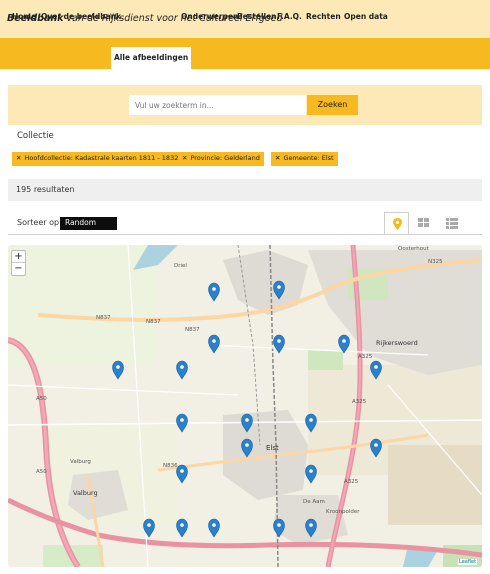  I want to click on map-view-button, so click(396, 223).